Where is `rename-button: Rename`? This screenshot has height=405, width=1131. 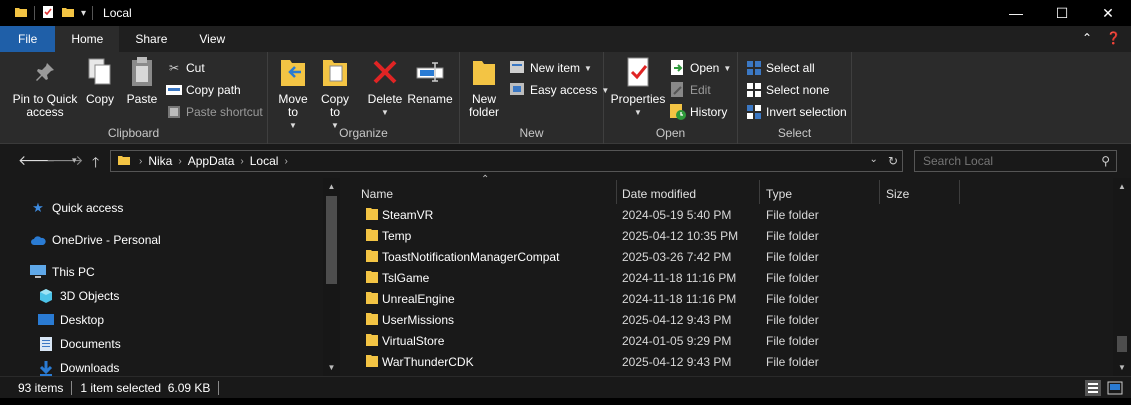 rename-button: Rename is located at coordinates (430, 81).